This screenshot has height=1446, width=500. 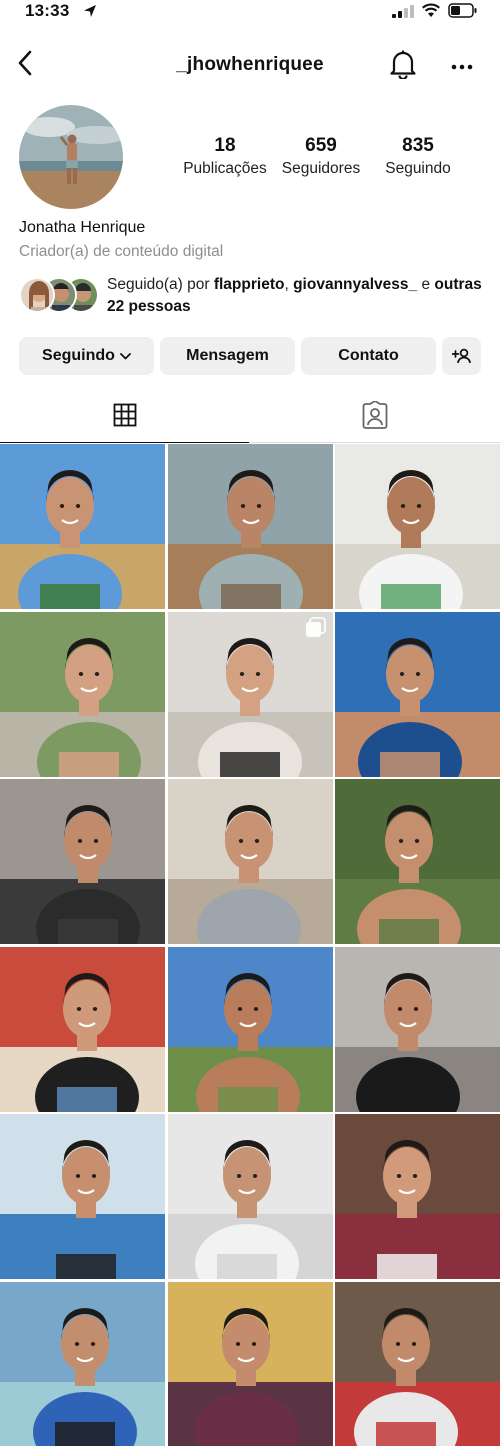 I want to click on profile-username: _jhowhenriquee, so click(x=250, y=64).